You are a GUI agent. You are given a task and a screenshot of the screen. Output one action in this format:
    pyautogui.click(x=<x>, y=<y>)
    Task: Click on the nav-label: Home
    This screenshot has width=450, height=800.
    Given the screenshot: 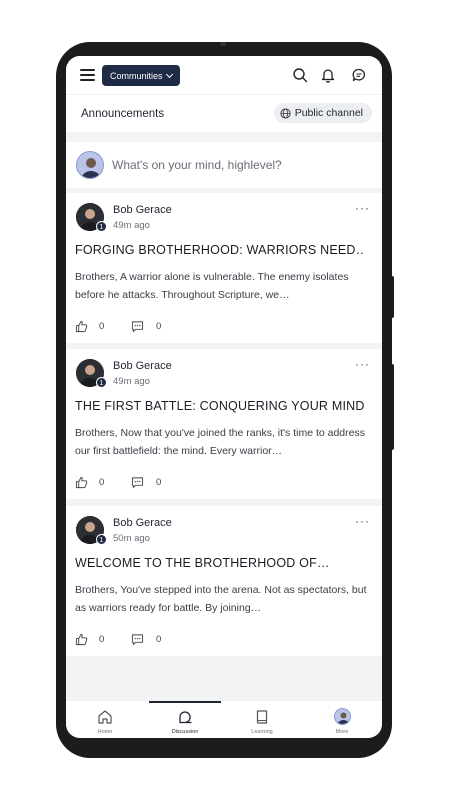 What is the action you would take?
    pyautogui.click(x=105, y=732)
    